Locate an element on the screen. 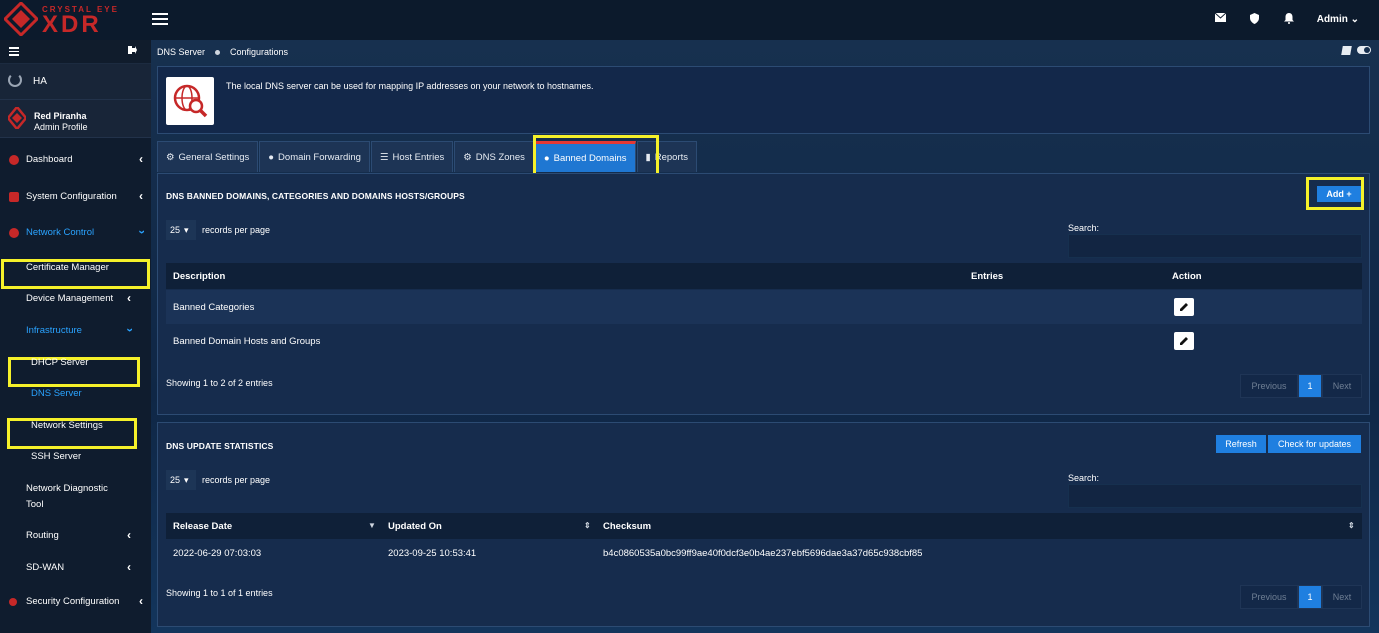 This screenshot has width=1379, height=633. user-menu: Admin ⌄ is located at coordinates (1338, 19).